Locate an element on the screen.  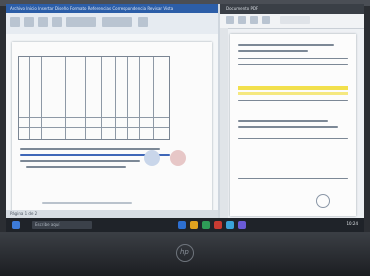
word-app-icon is located at coordinates (182, 225).